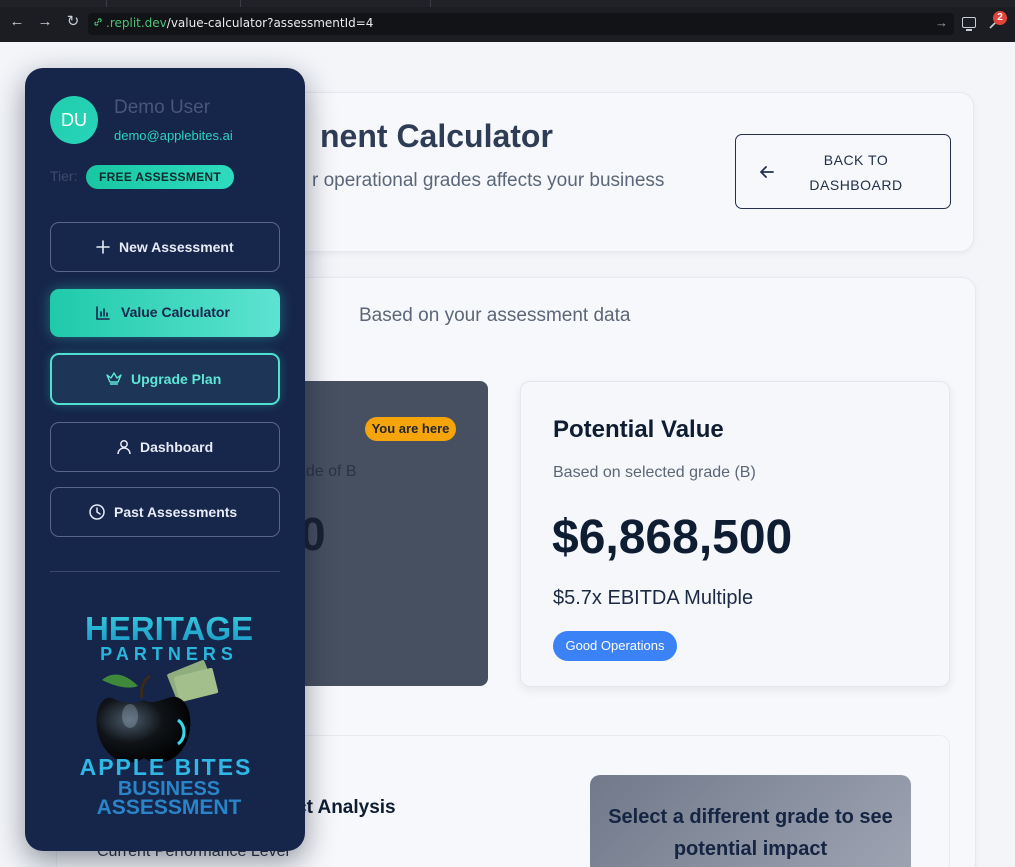 The height and width of the screenshot is (867, 1015). I want to click on potential-value-subtitle: Based on selected grade (B), so click(654, 472).